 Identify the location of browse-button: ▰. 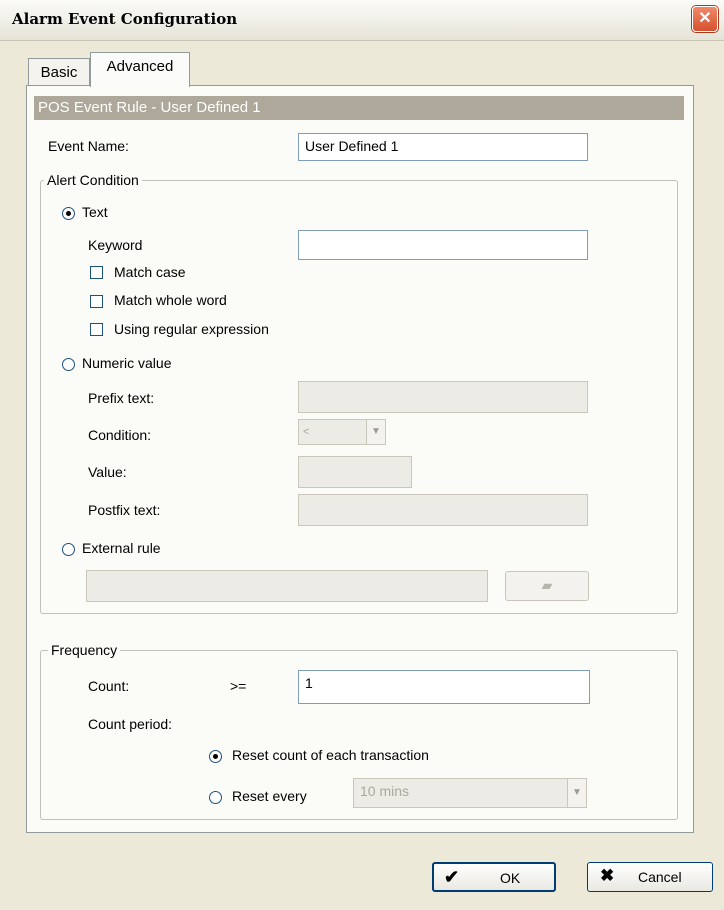
(547, 586).